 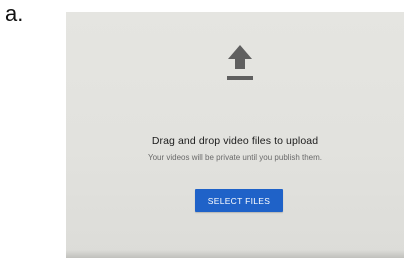 What do you see at coordinates (14, 13) in the screenshot?
I see `figure-label: a.` at bounding box center [14, 13].